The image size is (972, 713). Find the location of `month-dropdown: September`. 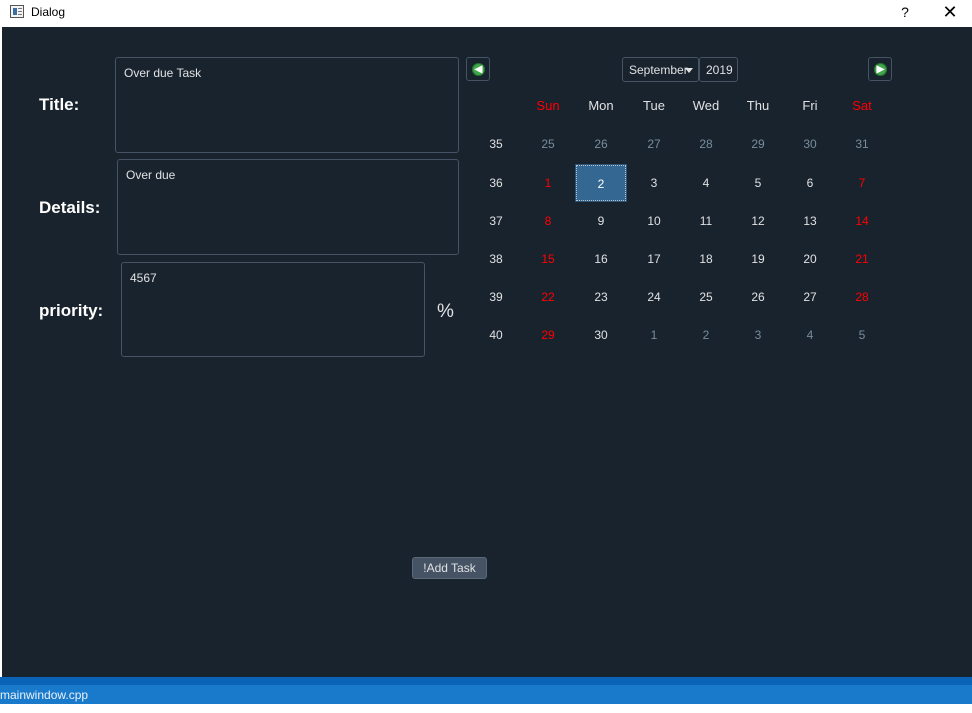

month-dropdown: September is located at coordinates (660, 69).